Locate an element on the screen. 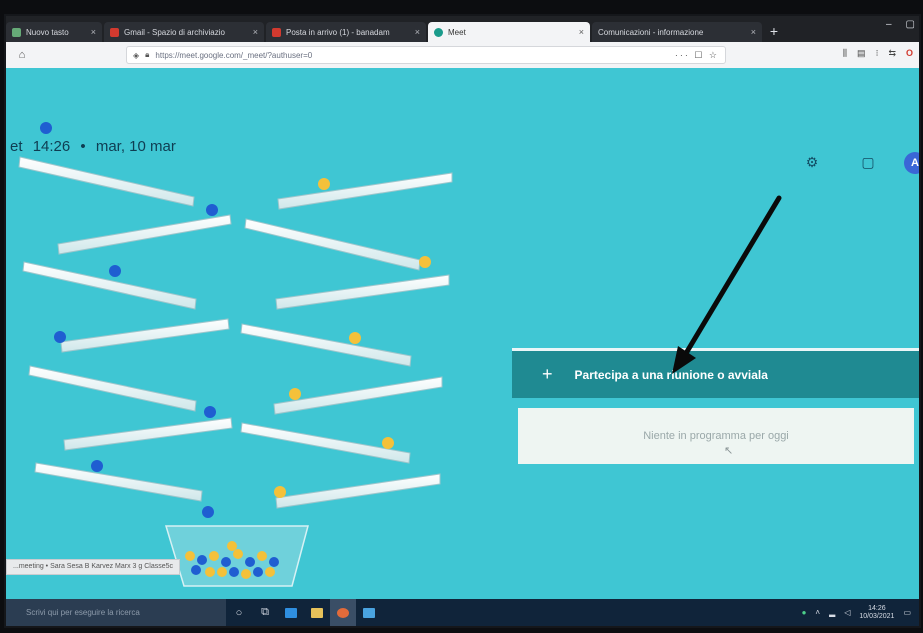  current-date: mar, 10 mar is located at coordinates (135, 146).